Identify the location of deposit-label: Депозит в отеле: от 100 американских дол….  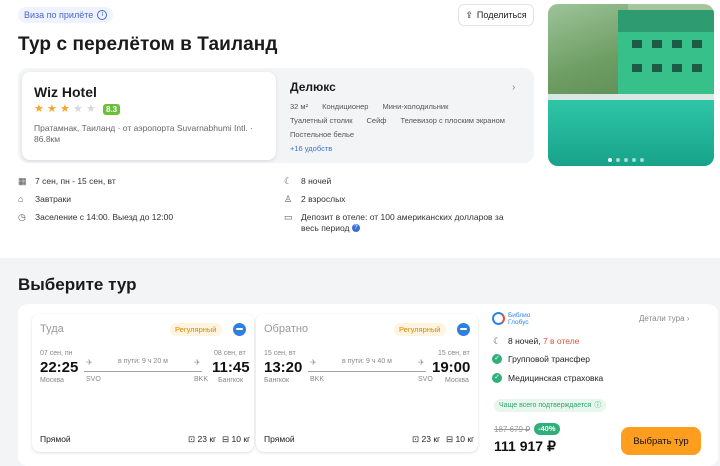
(402, 222).